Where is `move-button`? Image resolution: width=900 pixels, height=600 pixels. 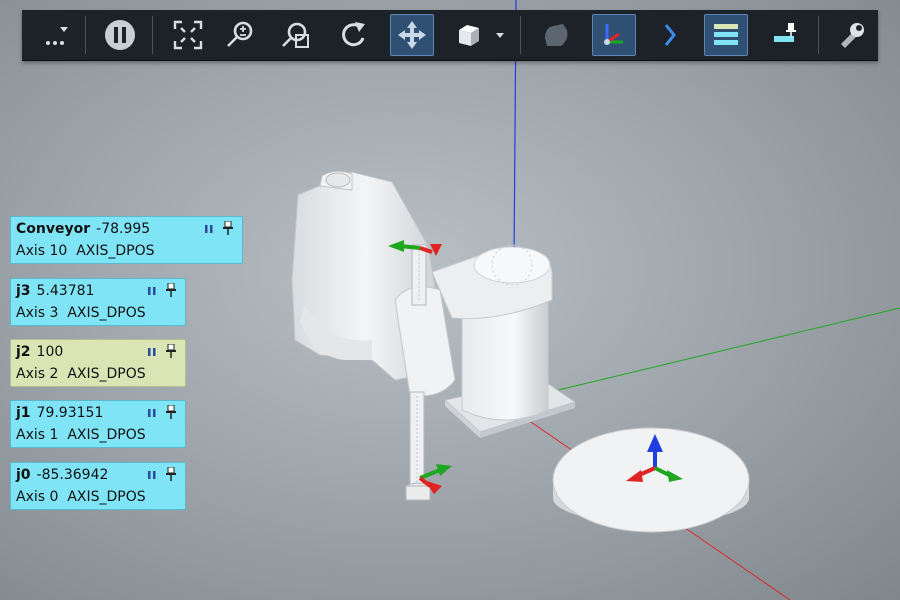 move-button is located at coordinates (412, 35).